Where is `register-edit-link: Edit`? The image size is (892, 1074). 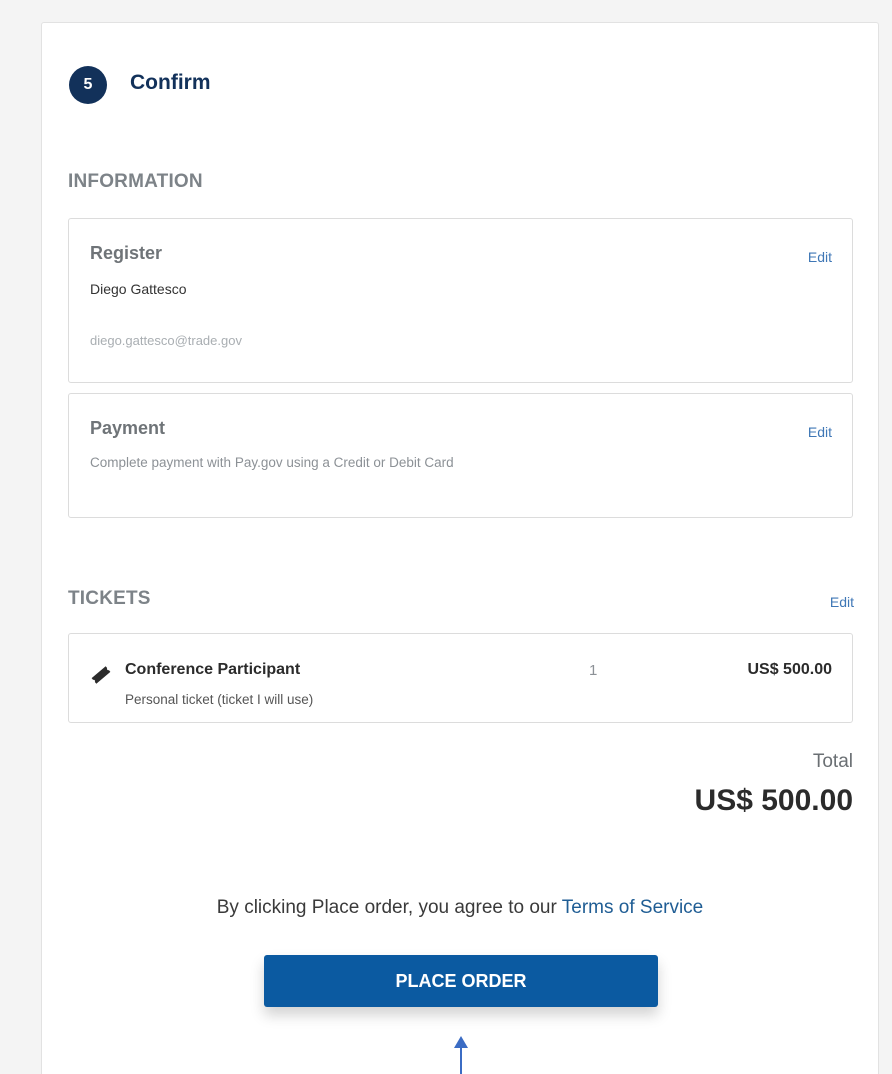 register-edit-link: Edit is located at coordinates (820, 257).